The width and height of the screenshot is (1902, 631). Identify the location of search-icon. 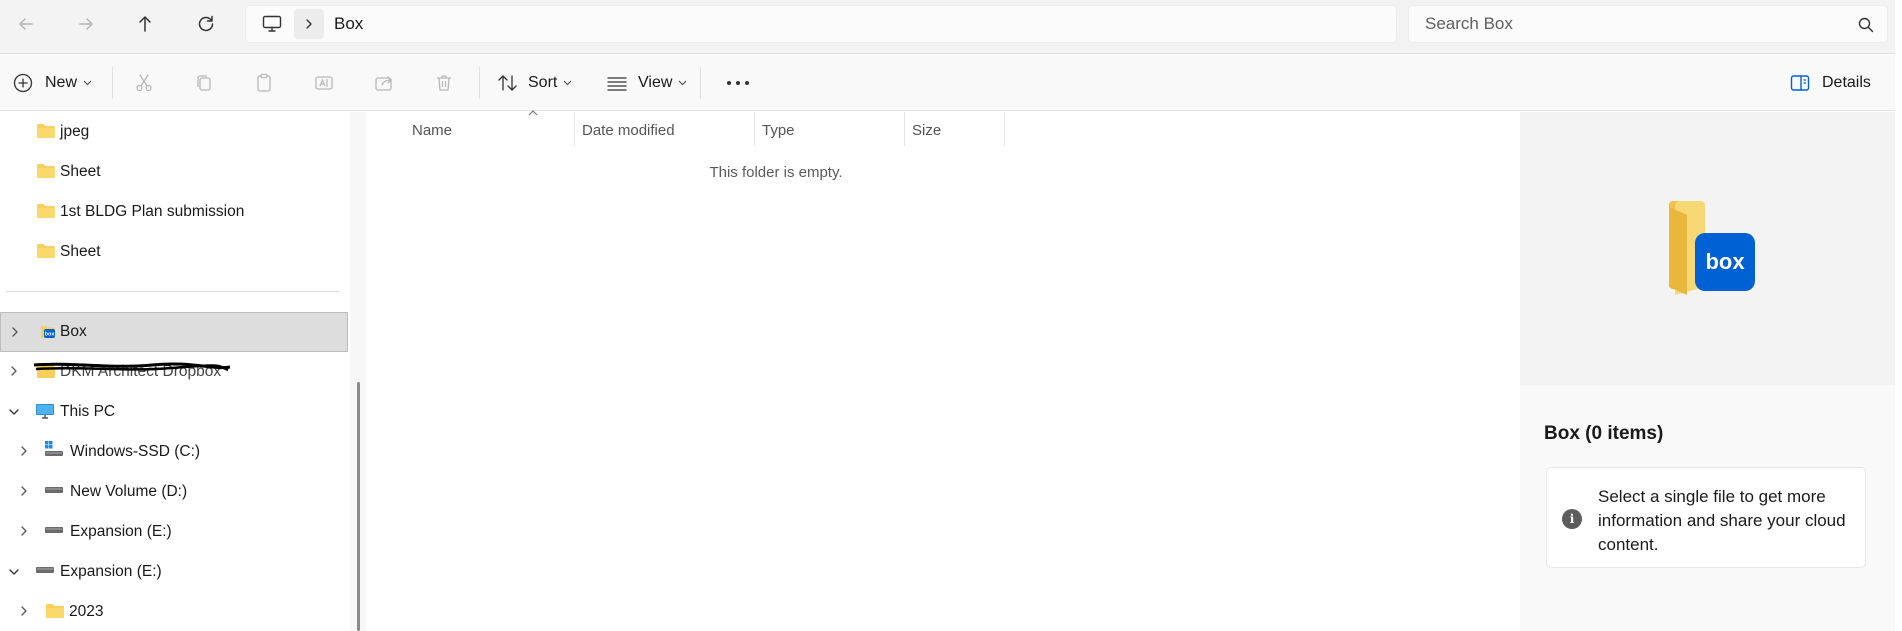
(1866, 25).